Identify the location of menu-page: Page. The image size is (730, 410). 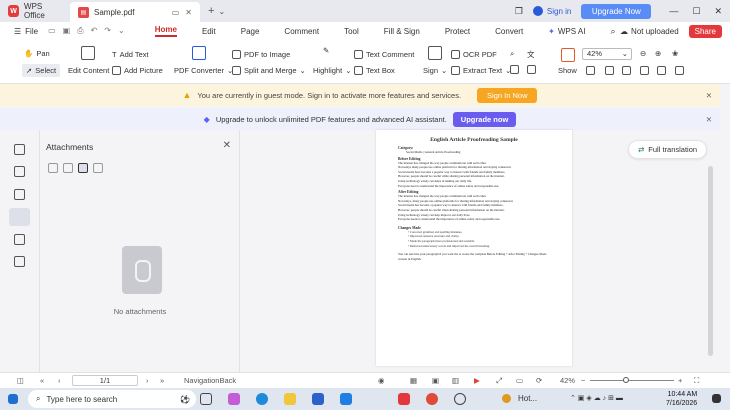
(250, 31).